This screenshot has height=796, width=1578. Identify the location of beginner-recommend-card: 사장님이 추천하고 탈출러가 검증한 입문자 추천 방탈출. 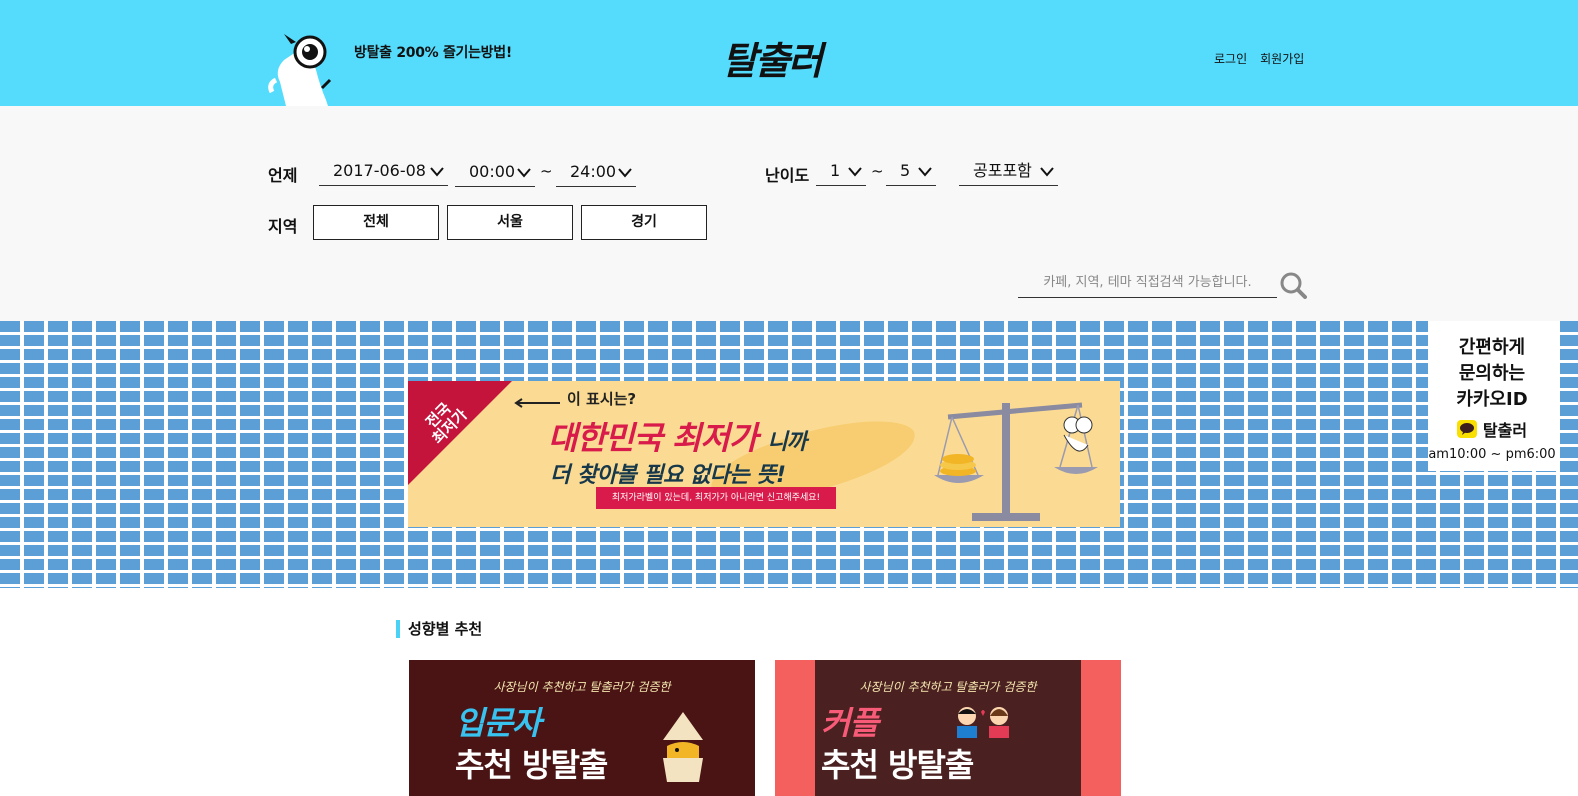
(582, 728).